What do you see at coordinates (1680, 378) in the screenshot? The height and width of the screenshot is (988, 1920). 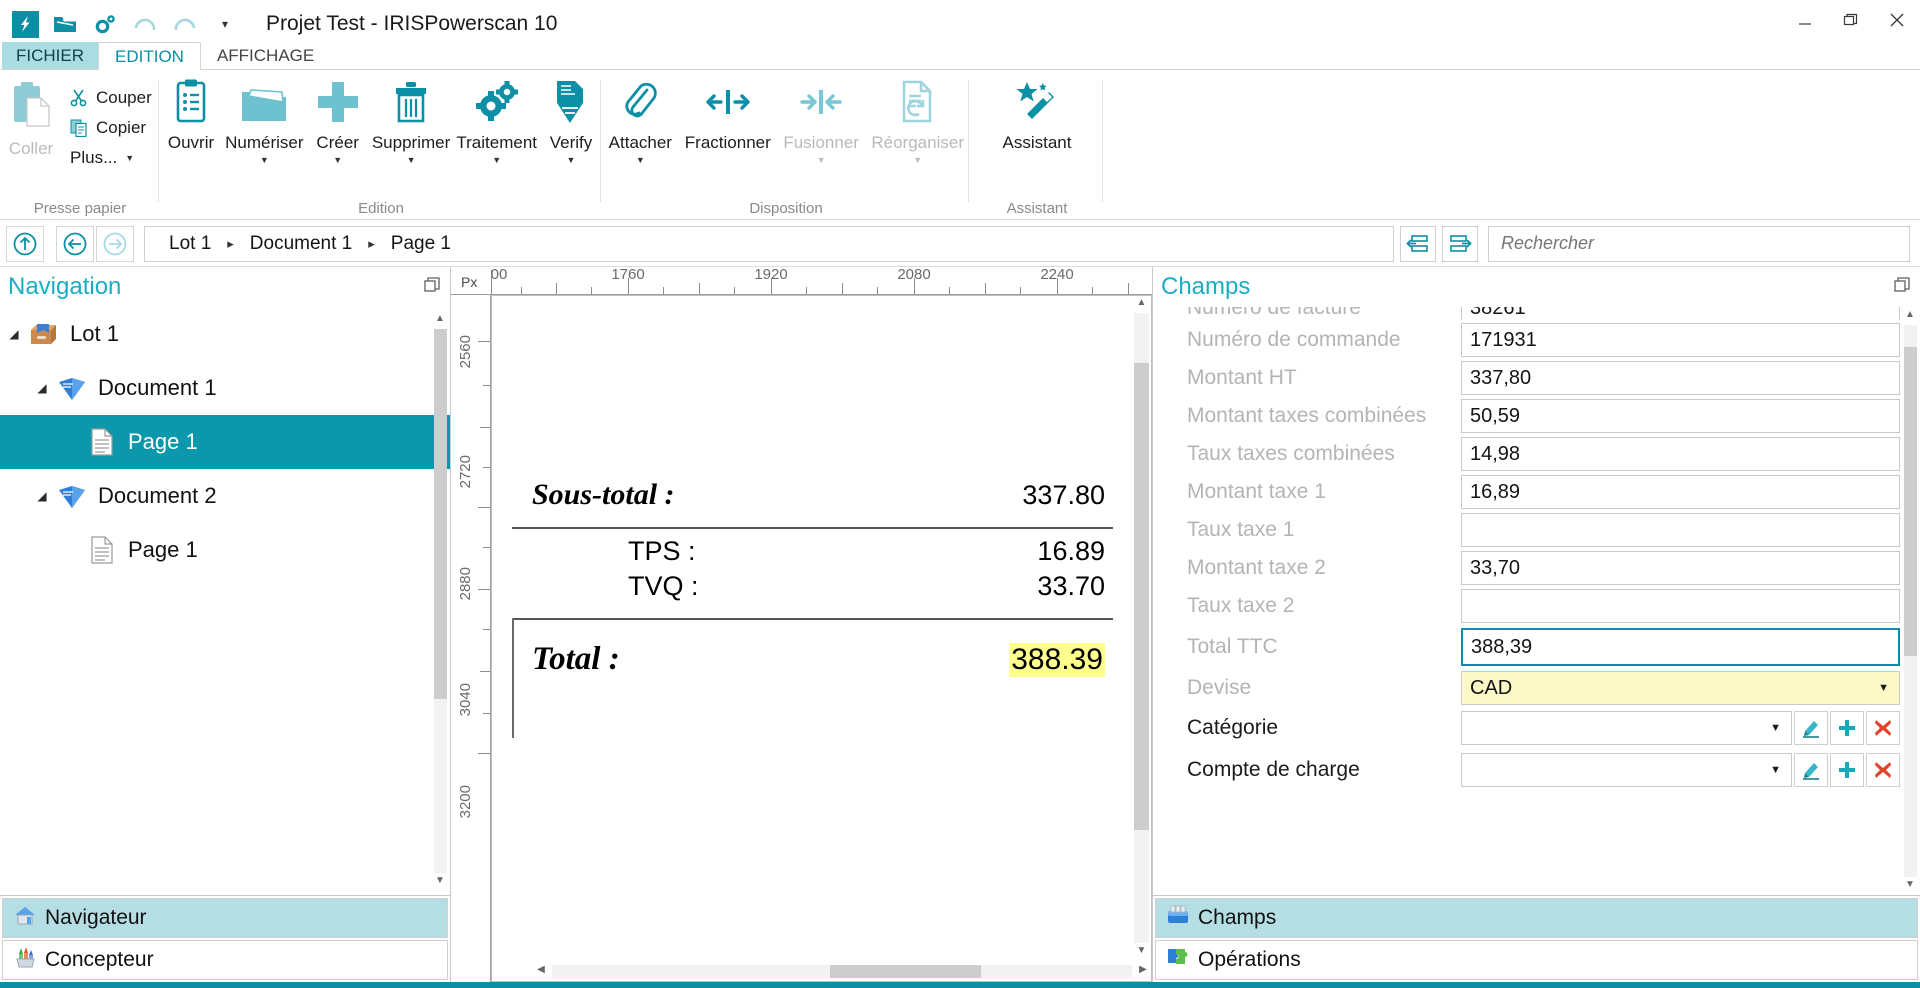 I see `field-value-amount-ht: 337,80` at bounding box center [1680, 378].